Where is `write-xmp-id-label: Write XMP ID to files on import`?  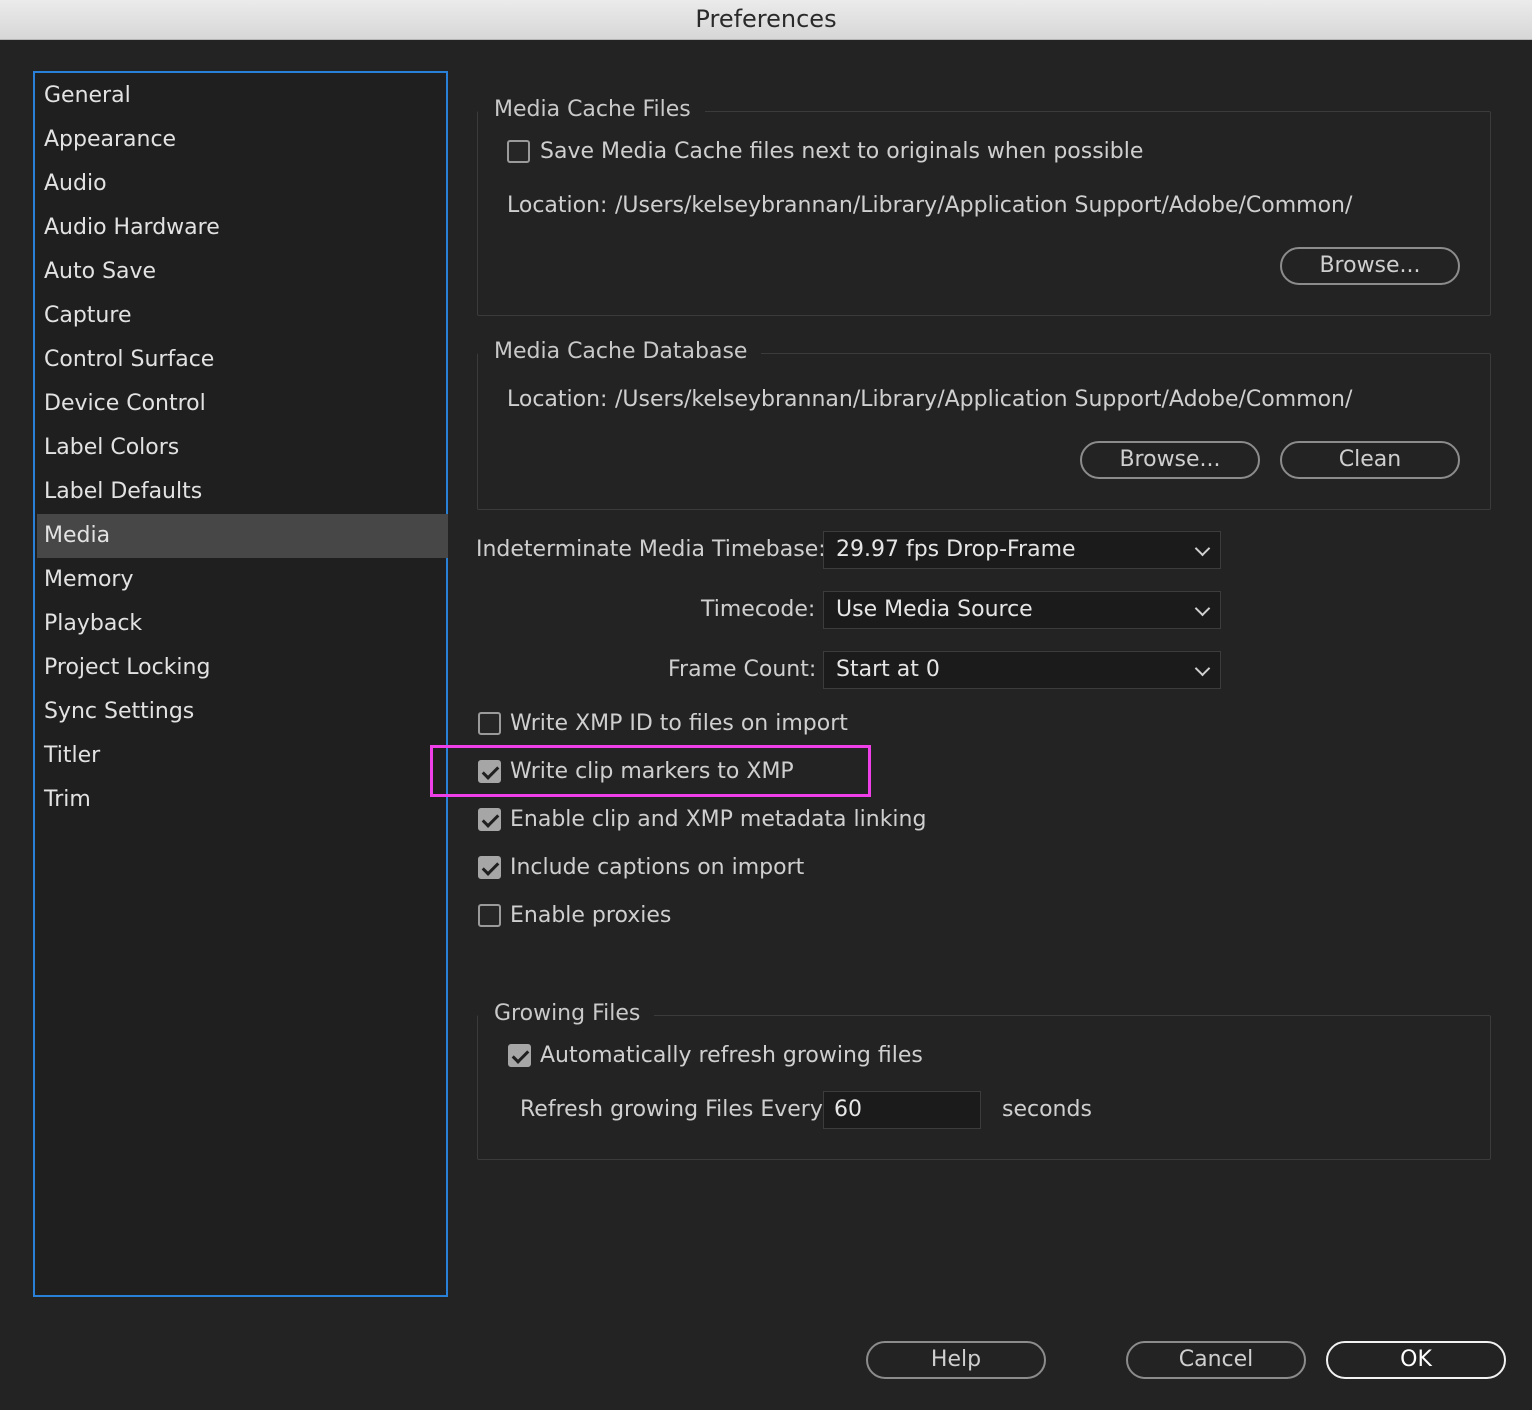
write-xmp-id-label: Write XMP ID to files on import is located at coordinates (679, 723).